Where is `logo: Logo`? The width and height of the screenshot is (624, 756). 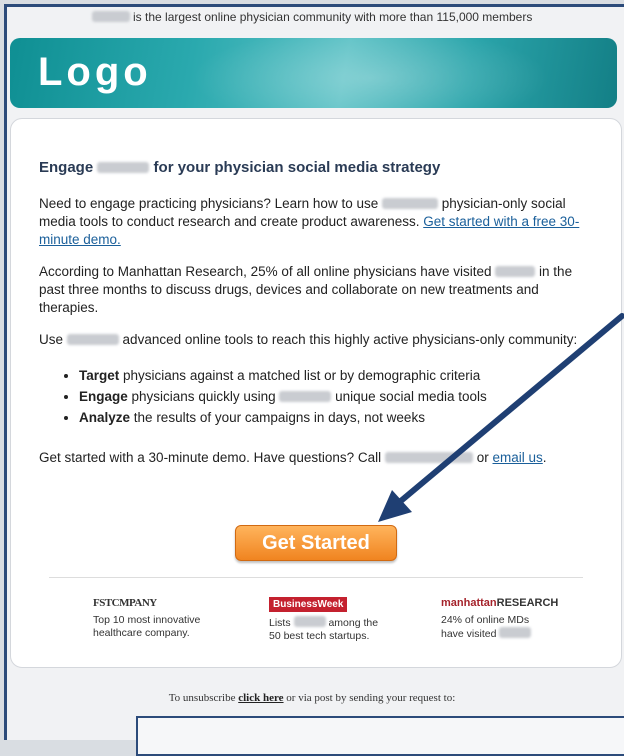 logo: Logo is located at coordinates (95, 72).